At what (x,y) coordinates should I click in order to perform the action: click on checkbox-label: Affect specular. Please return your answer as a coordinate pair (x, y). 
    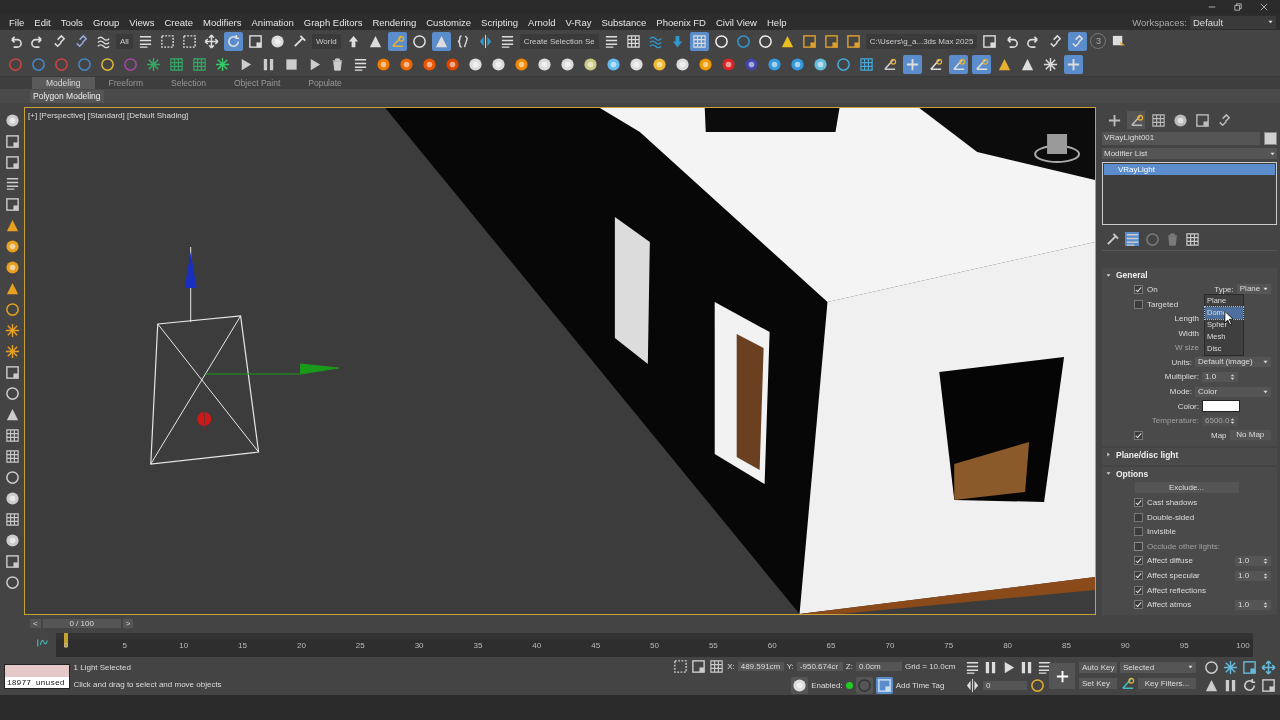
    Looking at the image, I should click on (1173, 575).